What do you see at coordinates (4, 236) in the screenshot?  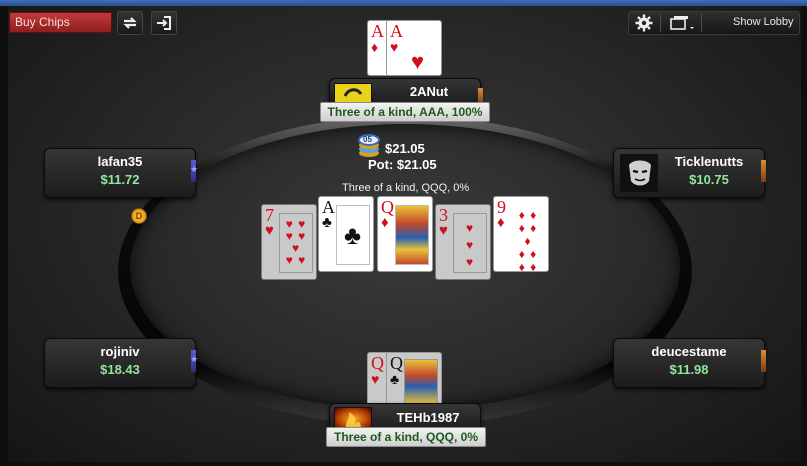 I see `left-edge` at bounding box center [4, 236].